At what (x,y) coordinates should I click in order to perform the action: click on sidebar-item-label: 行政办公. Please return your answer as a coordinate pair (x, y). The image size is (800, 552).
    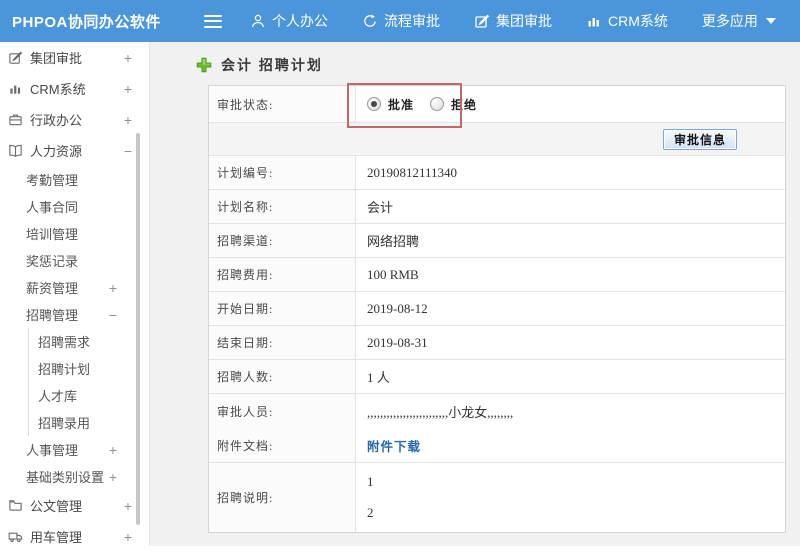
    Looking at the image, I should click on (56, 120).